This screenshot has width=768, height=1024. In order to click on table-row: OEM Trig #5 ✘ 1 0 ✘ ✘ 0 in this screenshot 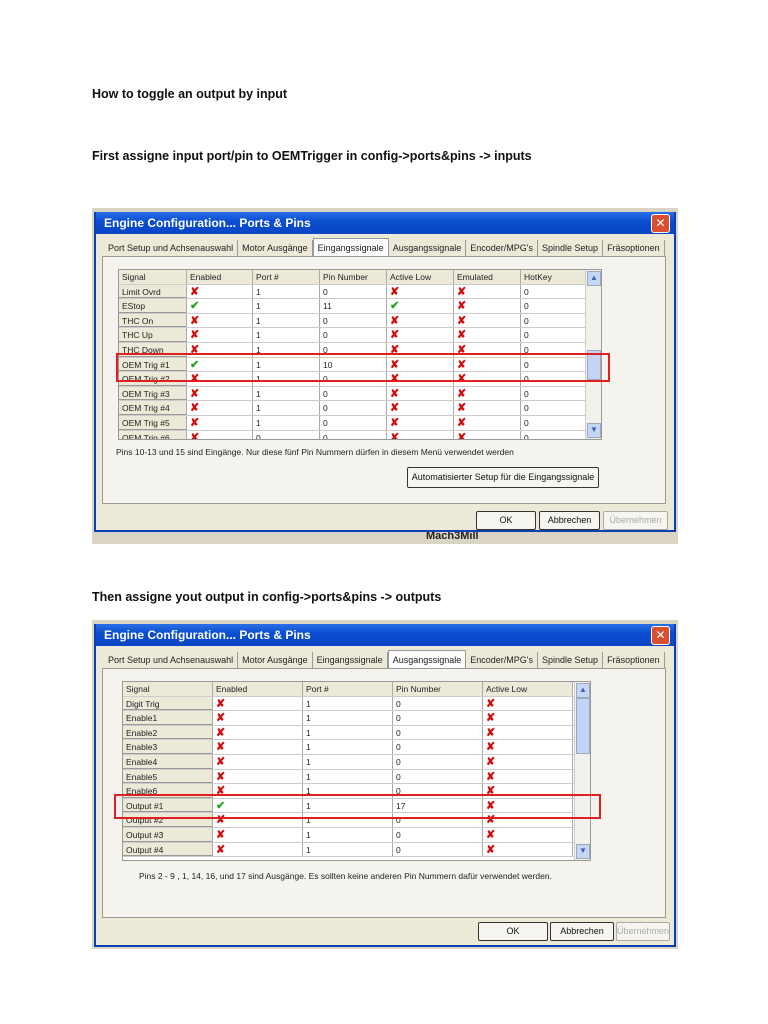, I will do `click(360, 423)`.